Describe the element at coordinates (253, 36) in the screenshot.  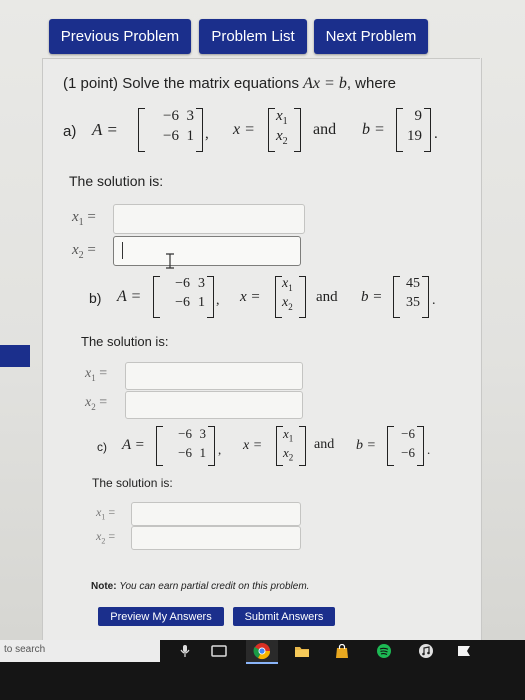
I see `problem-list-button: Problem List` at that location.